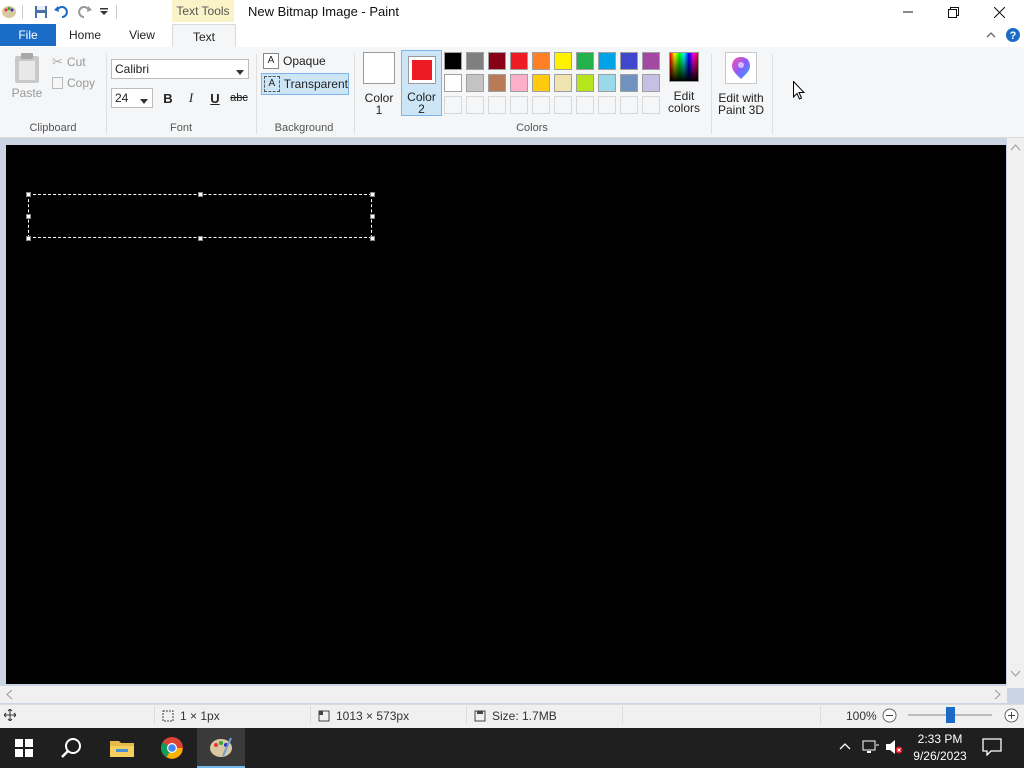 This screenshot has height=768, width=1024. What do you see at coordinates (221, 748) in the screenshot?
I see `paint-taskbar-icon` at bounding box center [221, 748].